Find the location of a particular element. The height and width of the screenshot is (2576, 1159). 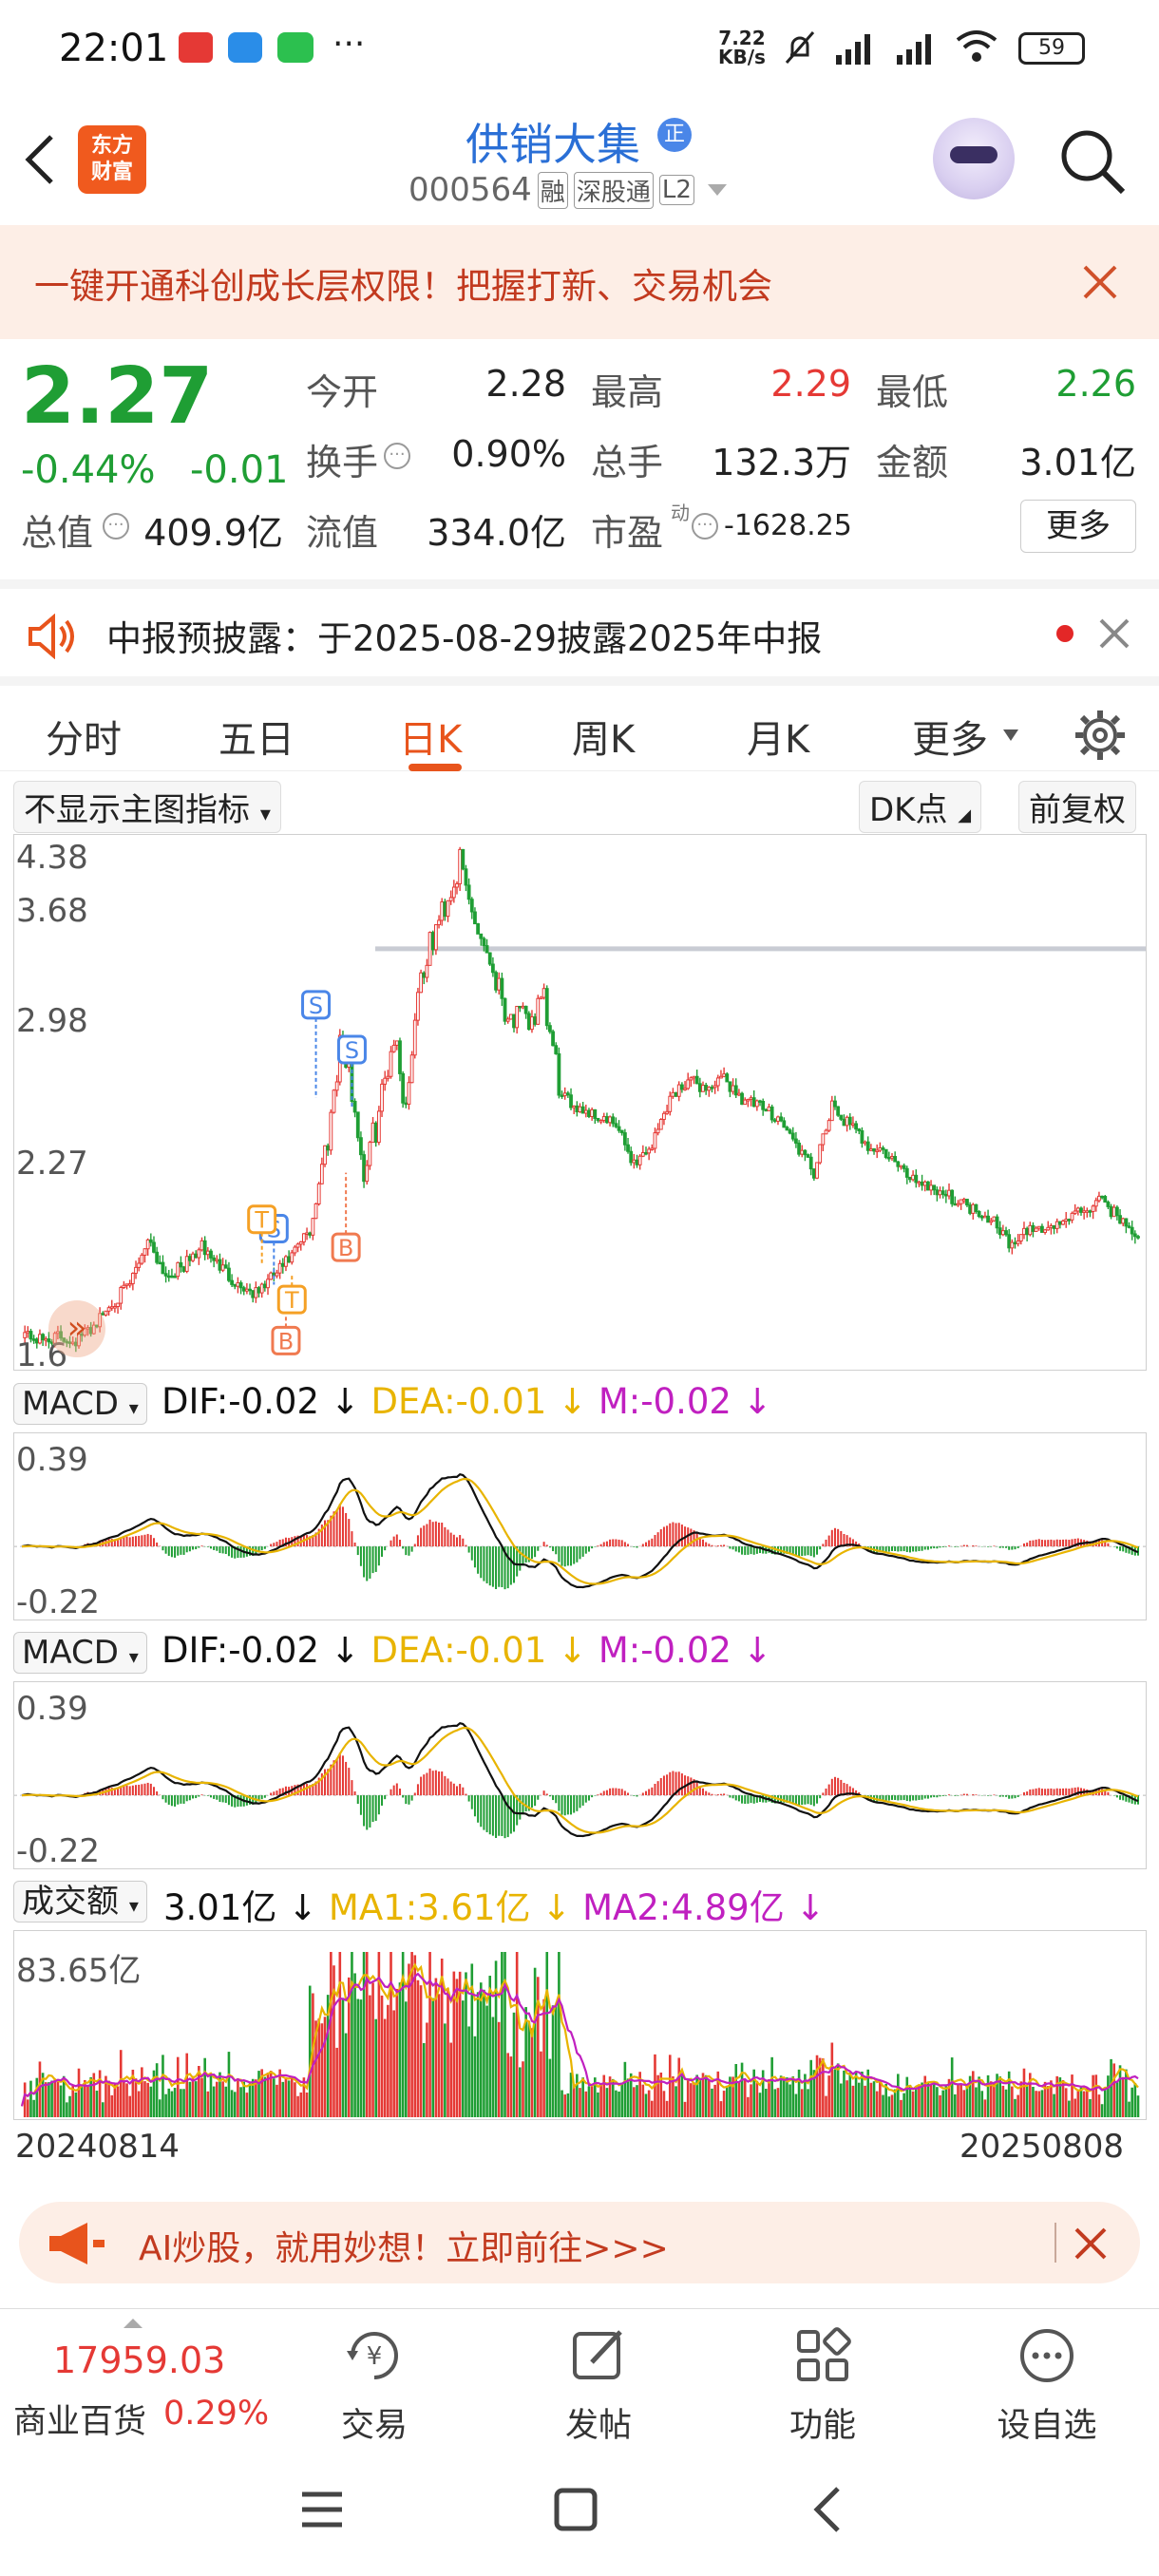

notification-app-icon is located at coordinates (245, 47).